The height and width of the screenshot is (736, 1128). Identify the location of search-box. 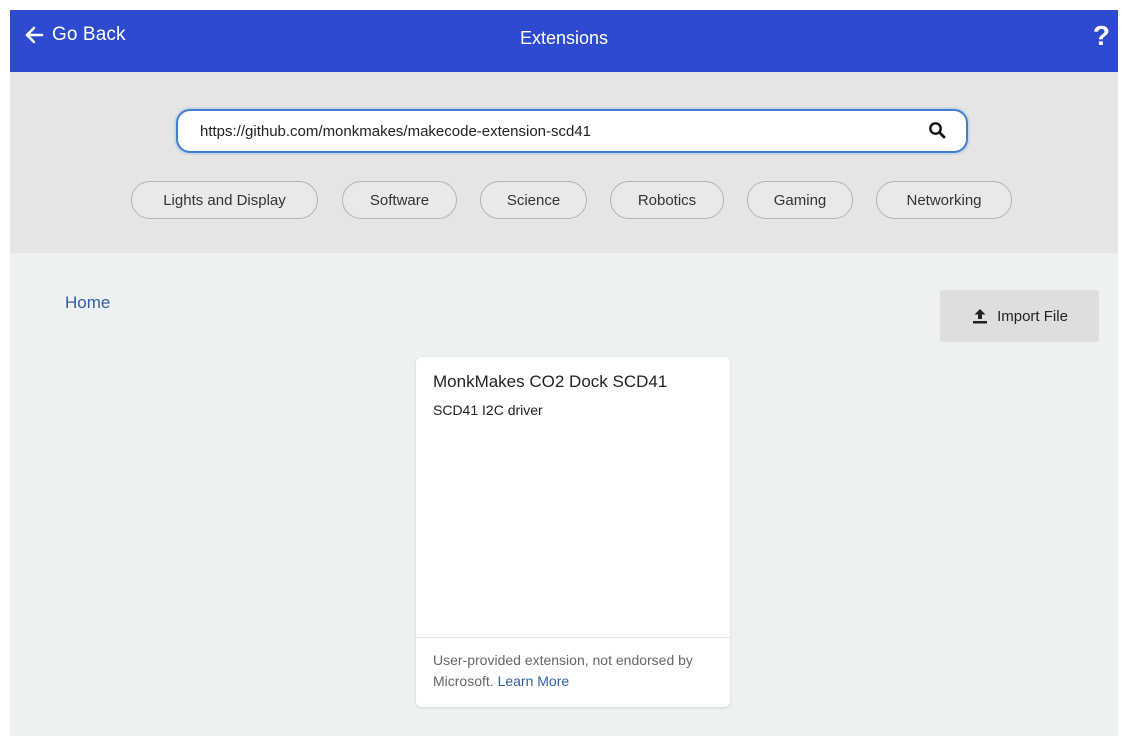
(572, 131).